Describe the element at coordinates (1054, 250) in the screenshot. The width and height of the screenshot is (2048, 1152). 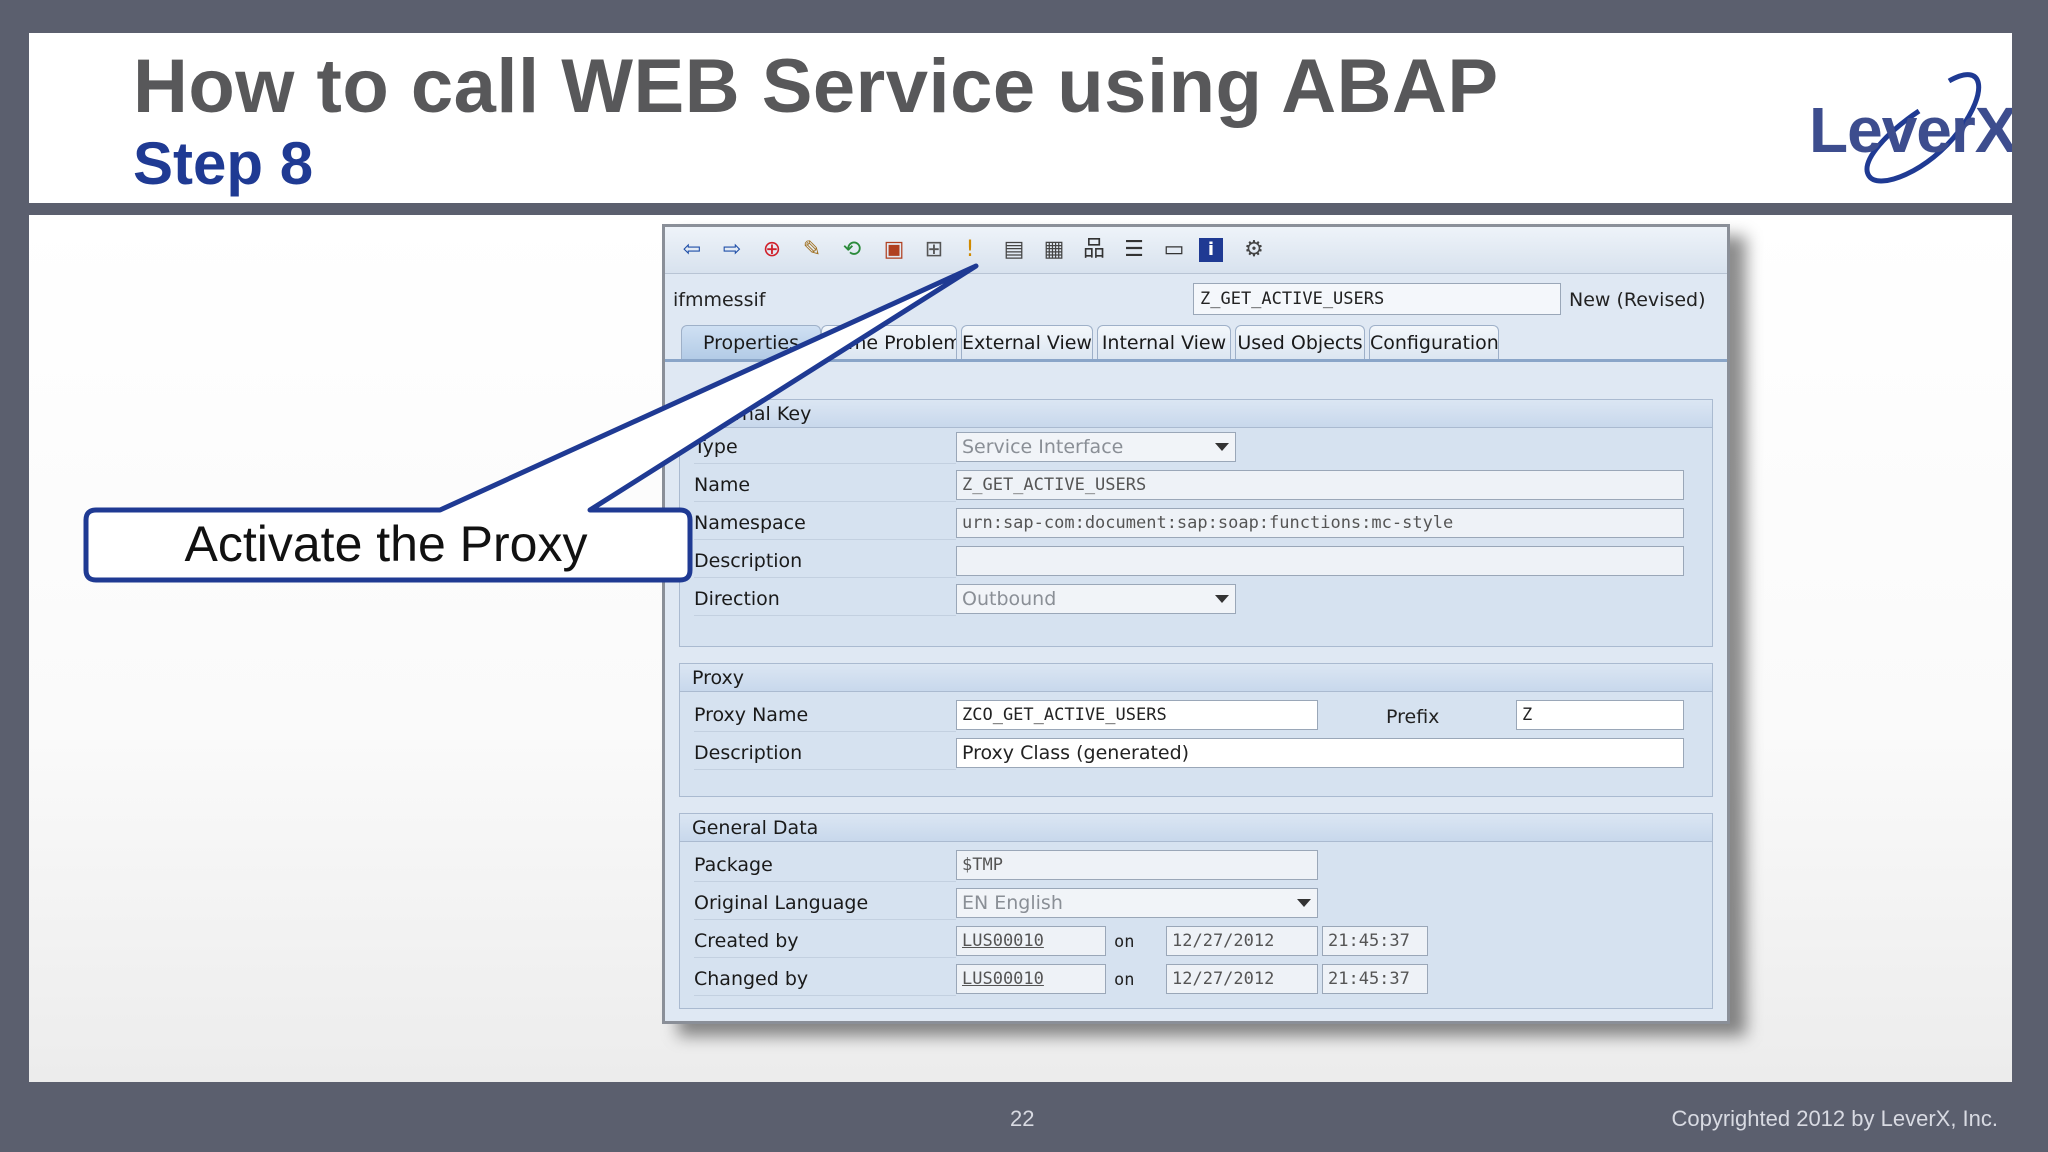
I see `object-list-icon: ▦` at that location.